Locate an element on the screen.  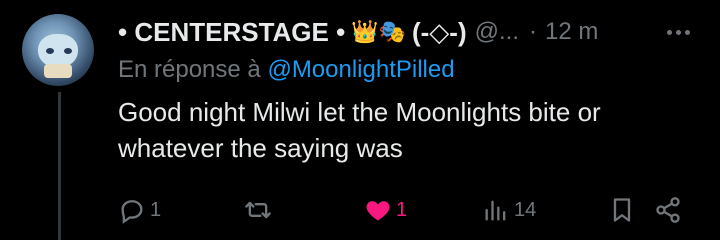
bookmark-button is located at coordinates (622, 210).